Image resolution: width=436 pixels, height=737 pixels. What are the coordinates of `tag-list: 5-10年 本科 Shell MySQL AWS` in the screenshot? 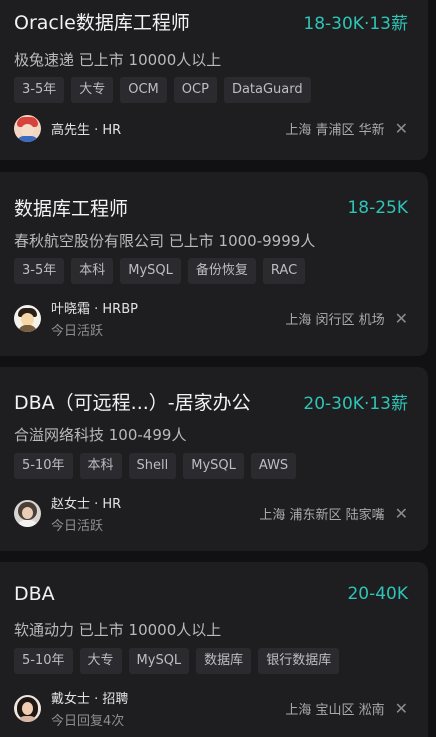 It's located at (155, 466).